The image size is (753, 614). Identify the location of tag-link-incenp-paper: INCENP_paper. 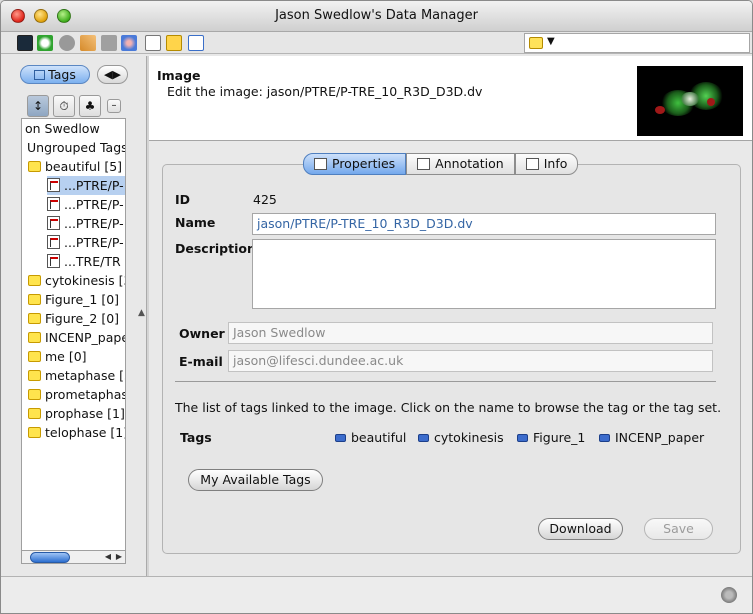
(651, 437).